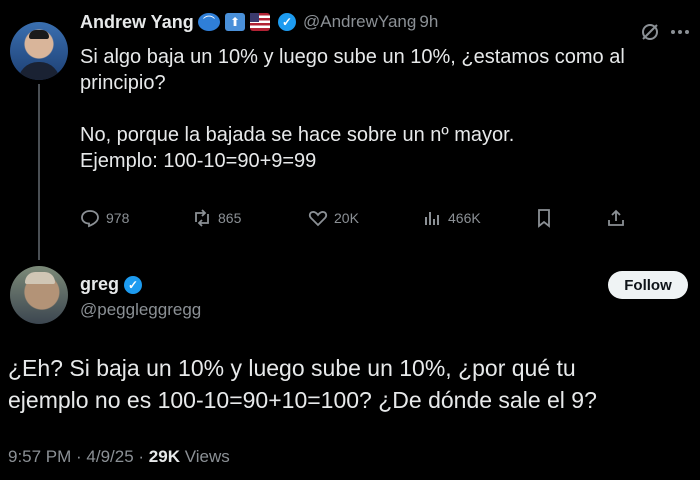 This screenshot has width=700, height=480. Describe the element at coordinates (39, 295) in the screenshot. I see `avatar-greg` at that location.